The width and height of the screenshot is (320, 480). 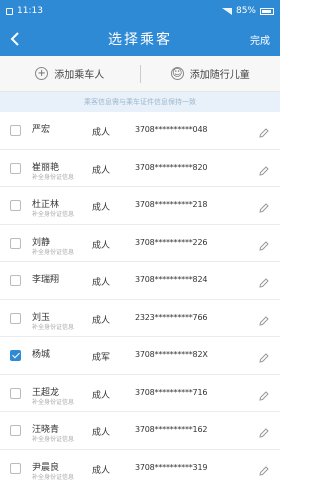 I want to click on passenger-row: 崔丽艳 补全身份证信息 成人 3708**********820, so click(x=140, y=168).